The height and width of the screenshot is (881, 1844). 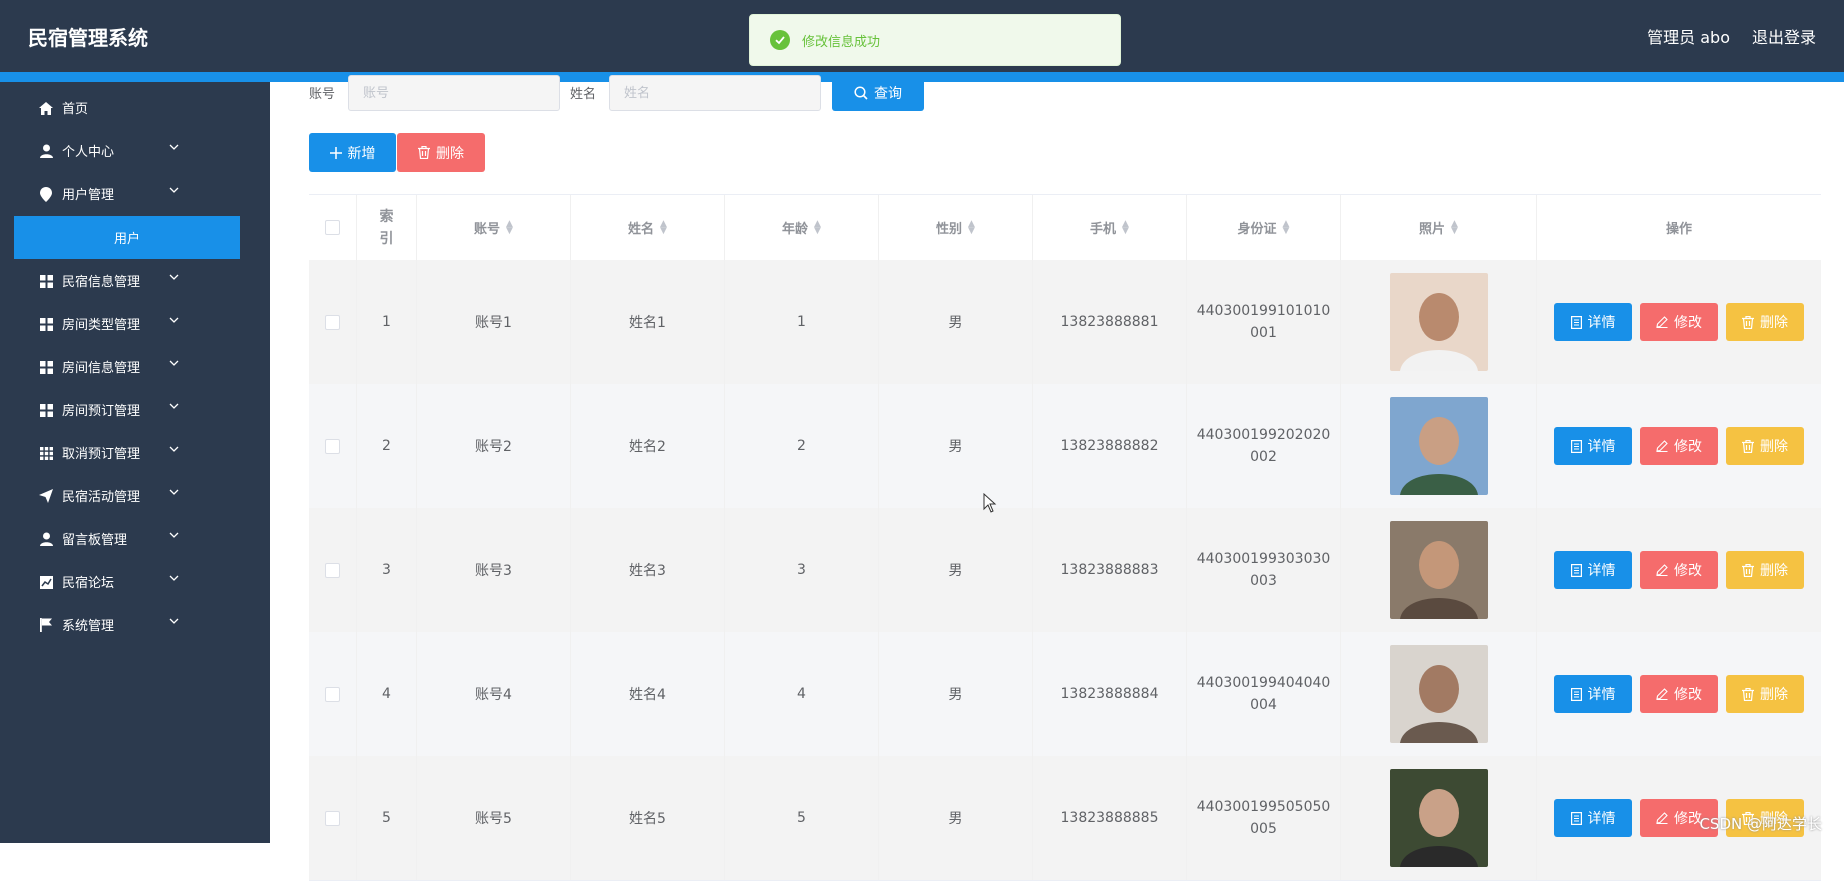 What do you see at coordinates (648, 446) in the screenshot?
I see `cell-name: 姓名2` at bounding box center [648, 446].